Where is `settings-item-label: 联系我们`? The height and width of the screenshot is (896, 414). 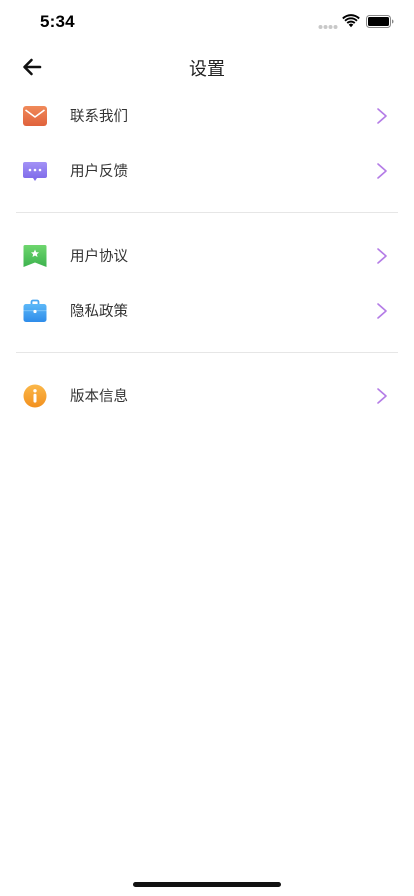
settings-item-label: 联系我们 is located at coordinates (99, 117).